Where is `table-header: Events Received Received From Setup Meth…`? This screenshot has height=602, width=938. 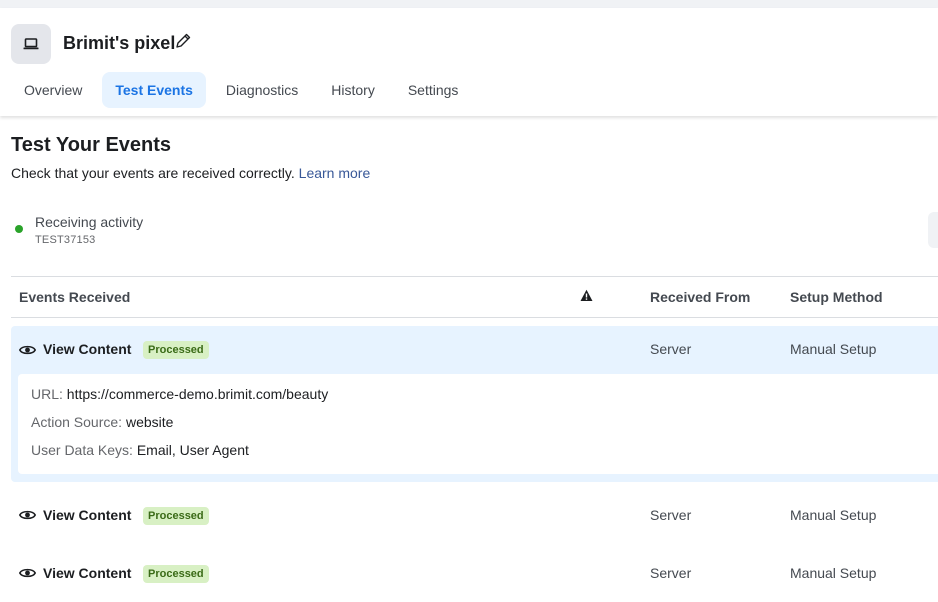 table-header: Events Received Received From Setup Meth… is located at coordinates (474, 297).